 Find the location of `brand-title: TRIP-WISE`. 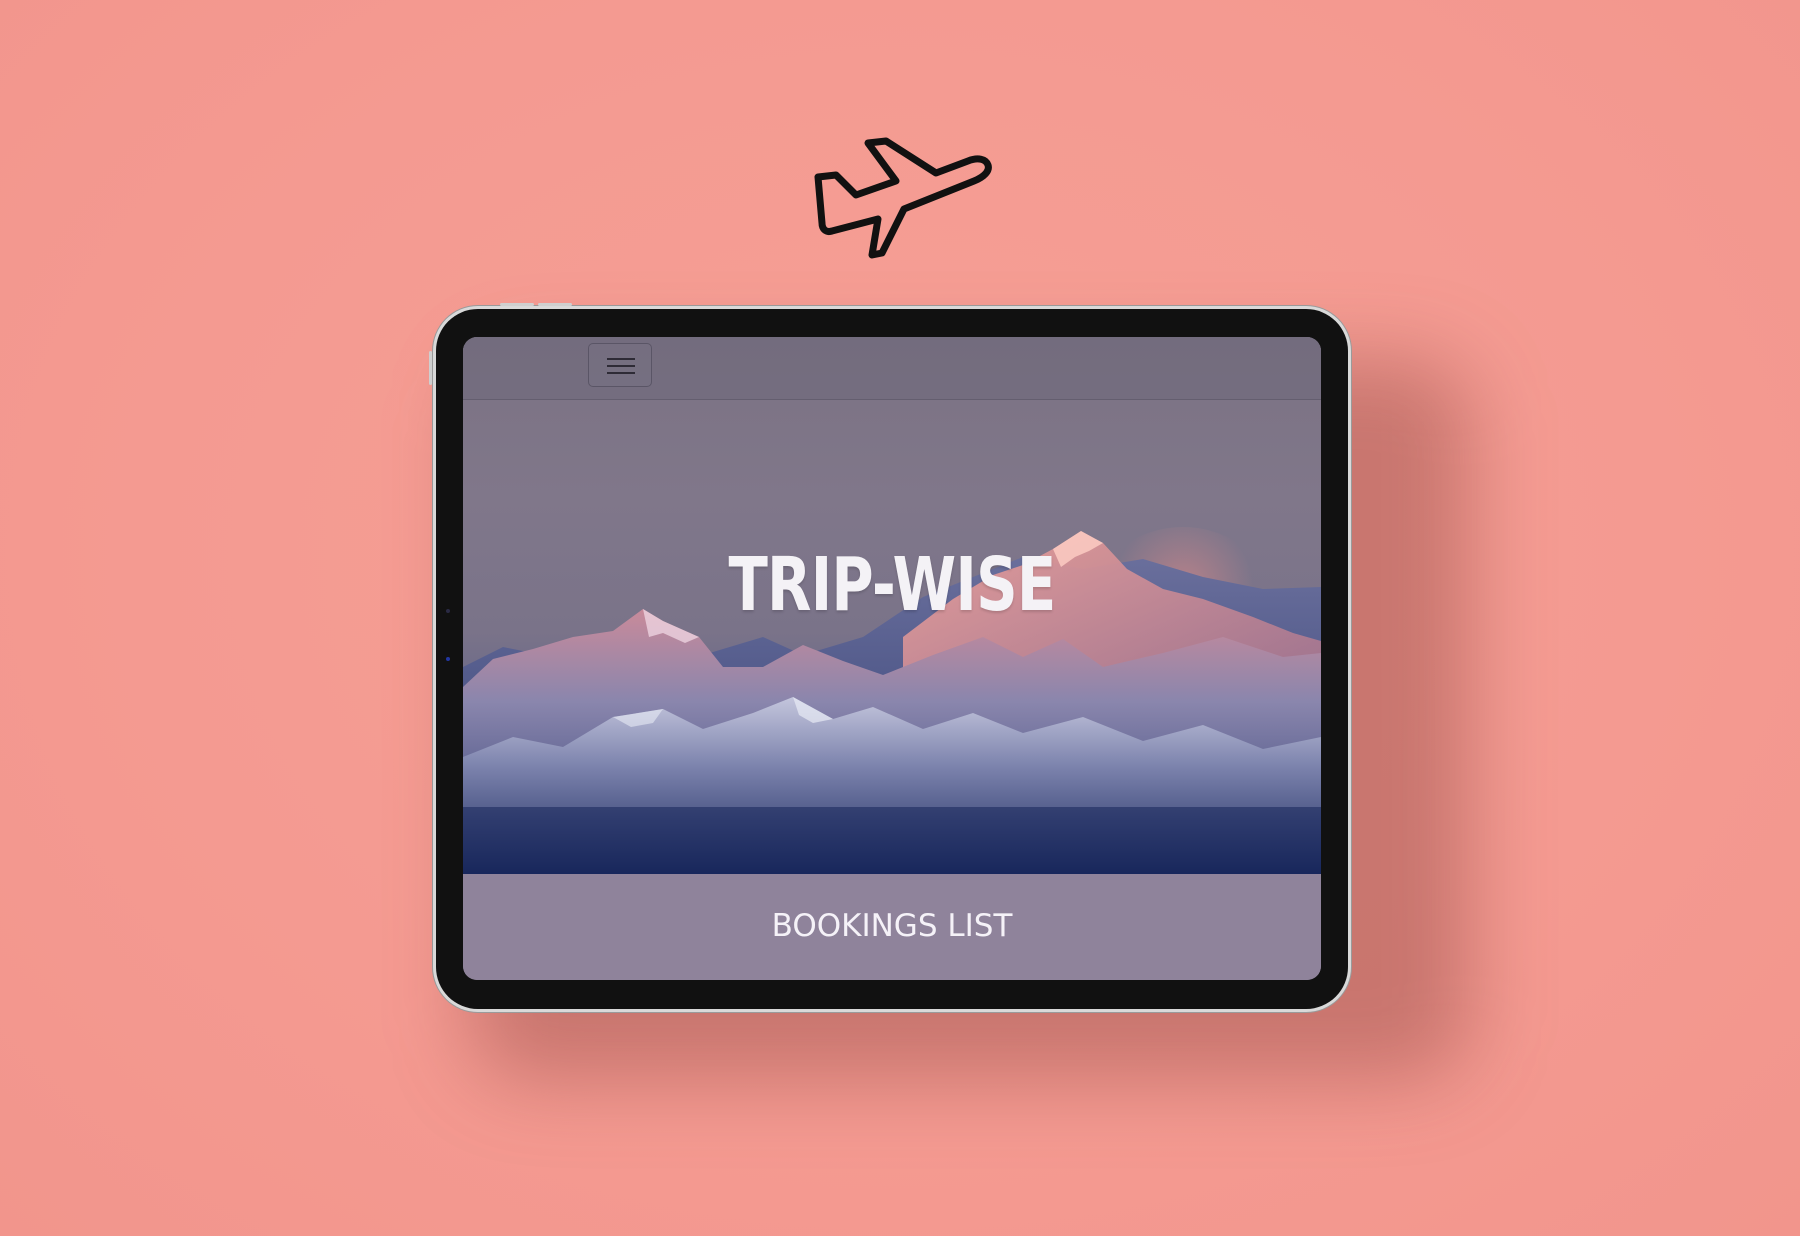

brand-title: TRIP-WISE is located at coordinates (892, 585).